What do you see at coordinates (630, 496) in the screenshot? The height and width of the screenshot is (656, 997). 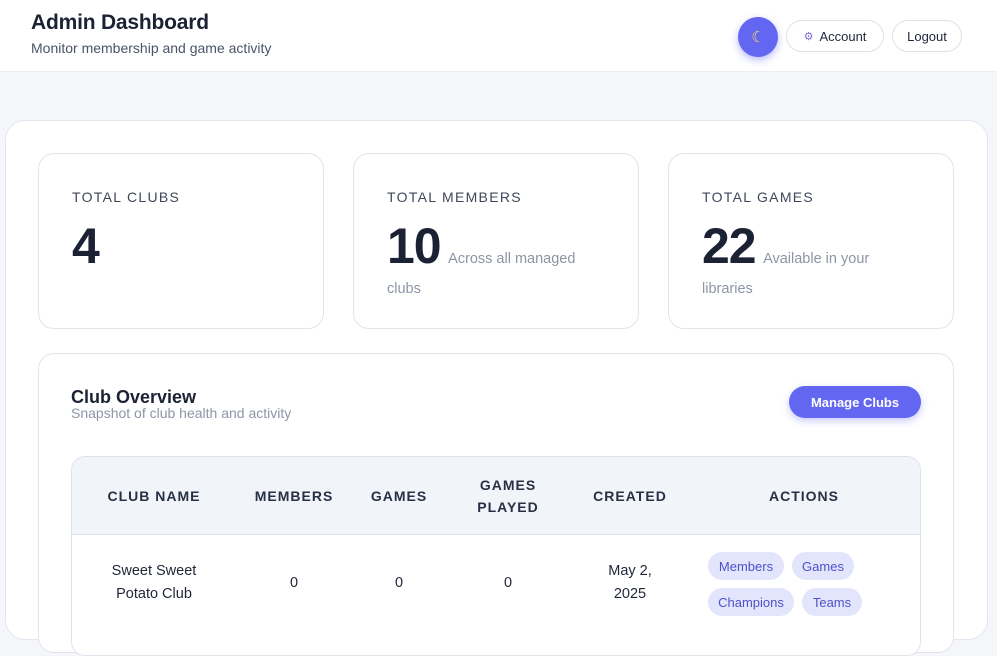 I see `column-header-created: CREATED` at bounding box center [630, 496].